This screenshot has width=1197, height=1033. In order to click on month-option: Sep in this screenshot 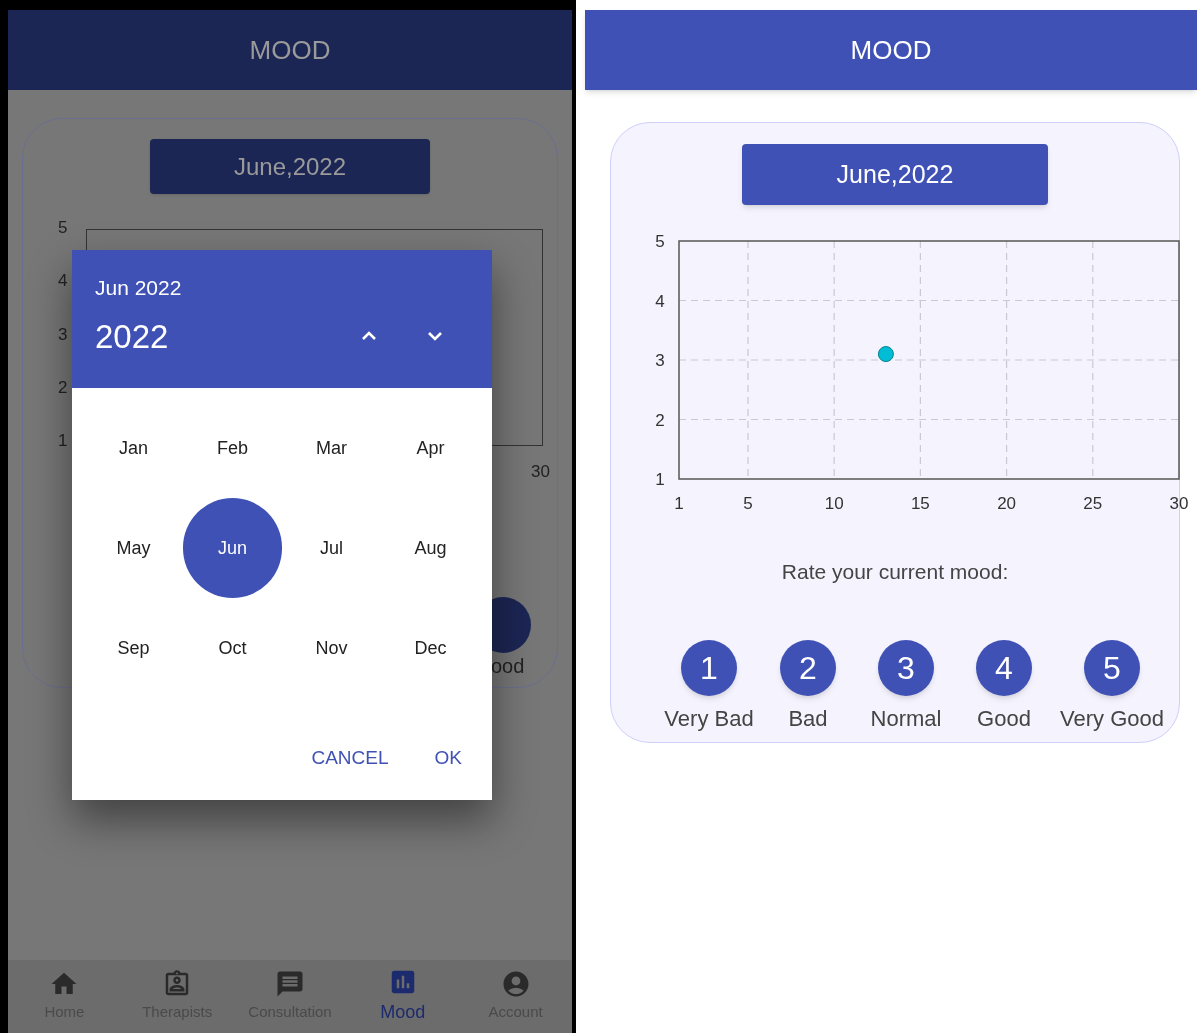, I will do `click(133, 648)`.